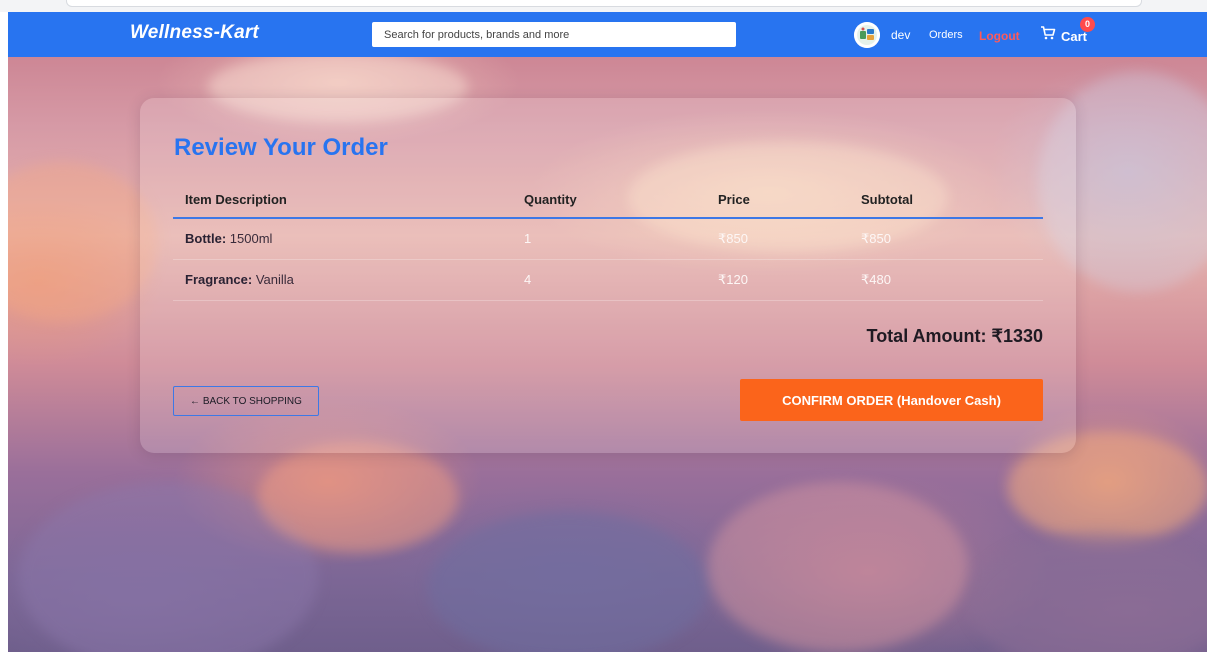 This screenshot has width=1207, height=652. Describe the element at coordinates (342, 239) in the screenshot. I see `item-description: Bottle: 1500ml` at that location.